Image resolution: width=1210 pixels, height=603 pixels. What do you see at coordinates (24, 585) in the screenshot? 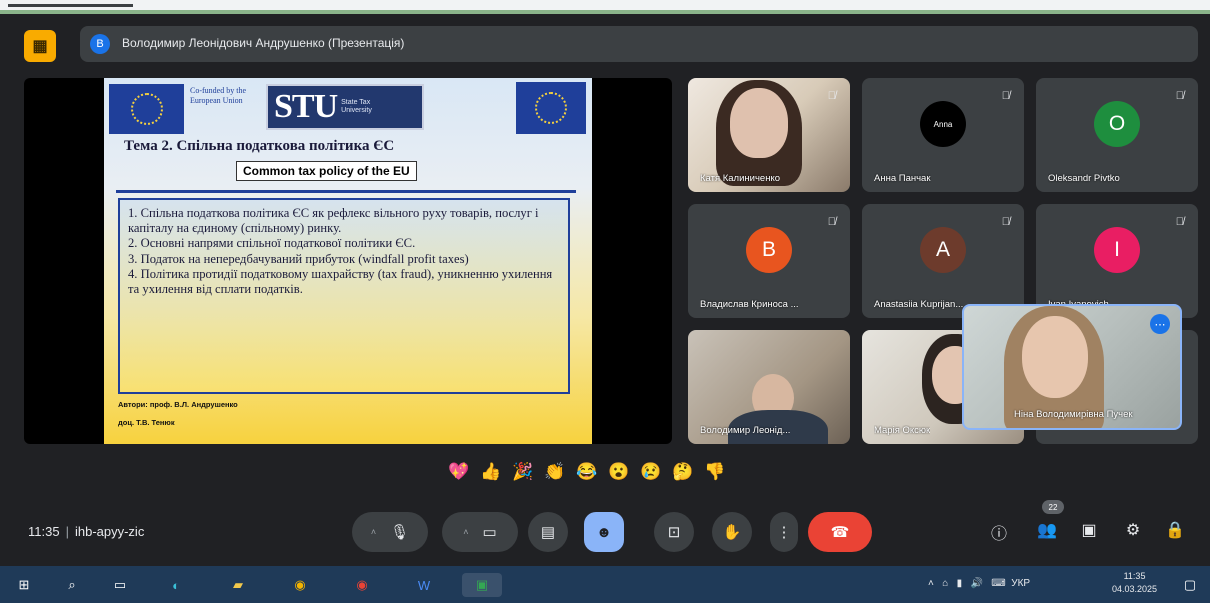
I see `windows-start-icon: ⊞` at bounding box center [24, 585].